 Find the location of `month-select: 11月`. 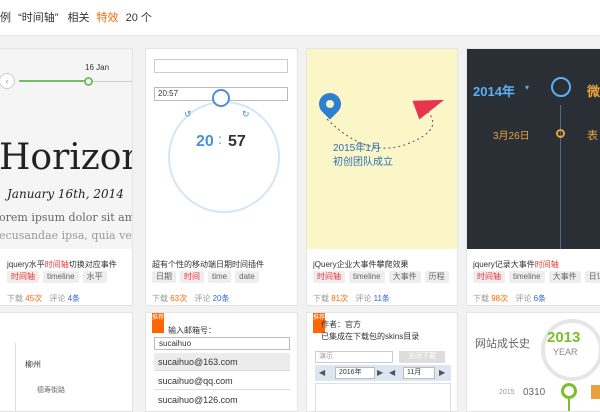

month-select: 11月 is located at coordinates (419, 373).